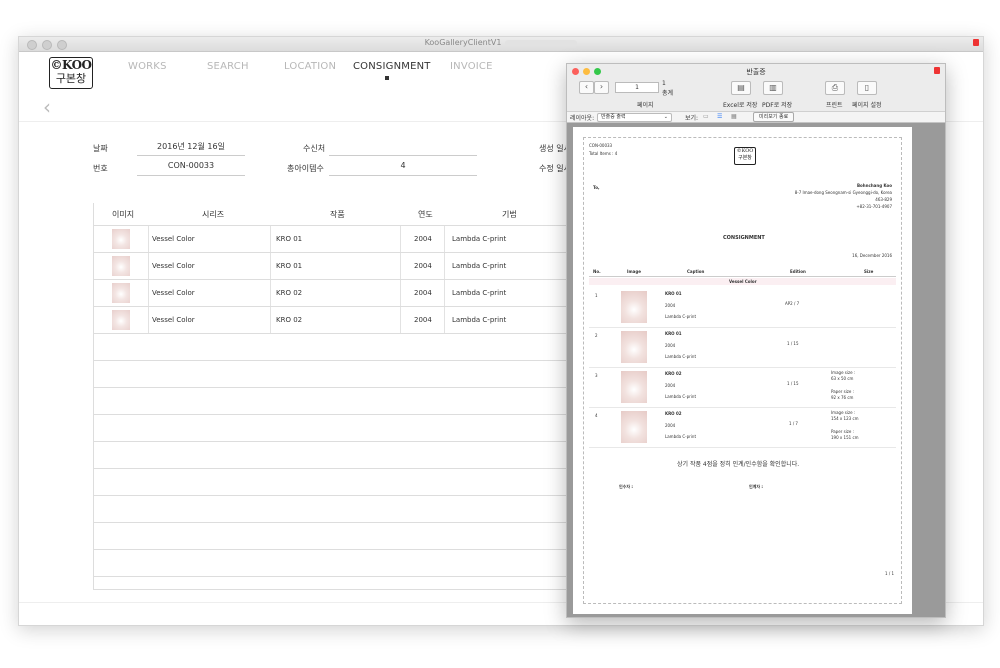 The width and height of the screenshot is (1000, 668). Describe the element at coordinates (613, 117) in the screenshot. I see `layout-select-value: 반출증 출력` at that location.